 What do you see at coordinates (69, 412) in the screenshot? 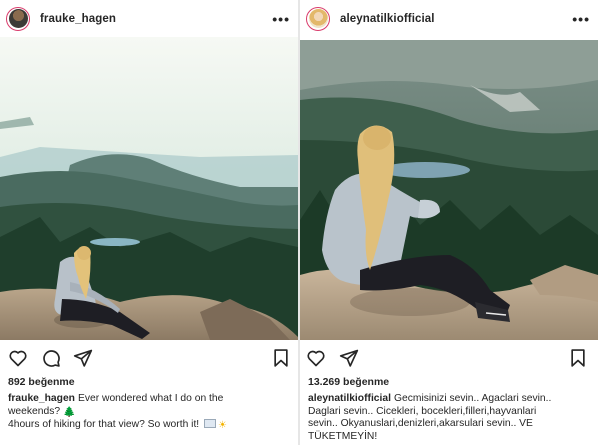
I see `tree-icon: 🌲` at bounding box center [69, 412].